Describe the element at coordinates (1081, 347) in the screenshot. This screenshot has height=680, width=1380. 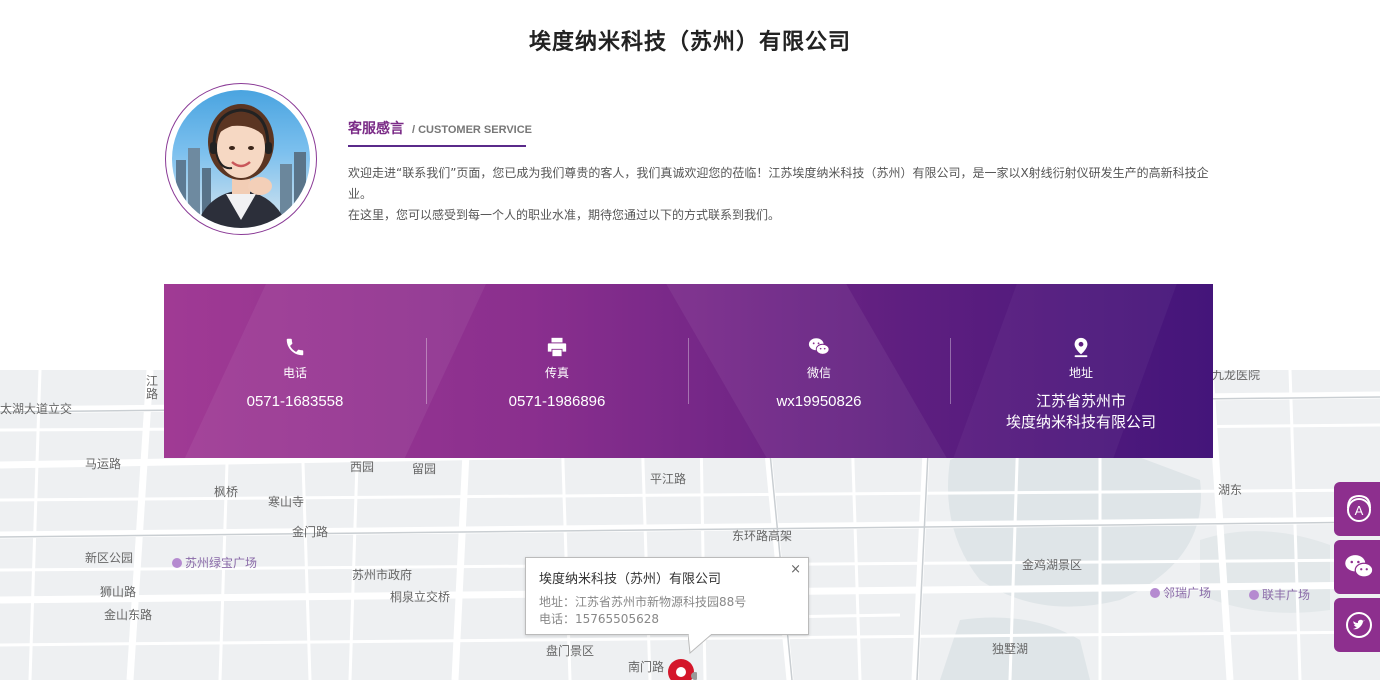
I see `location-icon` at that location.